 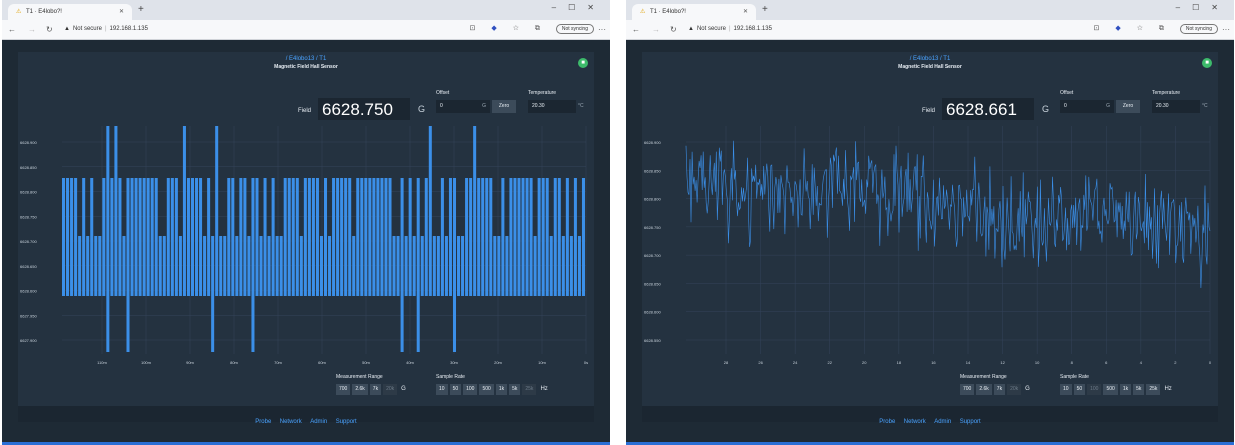 What do you see at coordinates (28, 241) in the screenshot?
I see `y-tick-label: 6628.700` at bounding box center [28, 241].